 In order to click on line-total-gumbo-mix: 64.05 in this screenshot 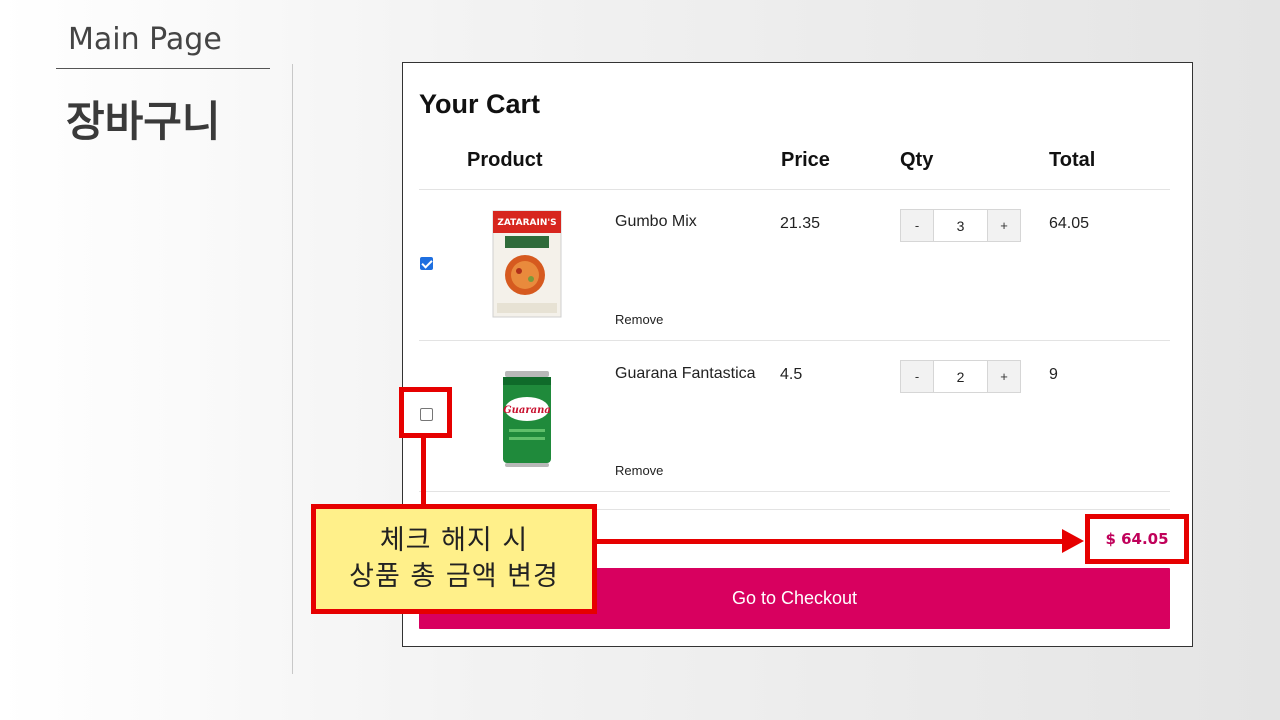, I will do `click(1069, 223)`.